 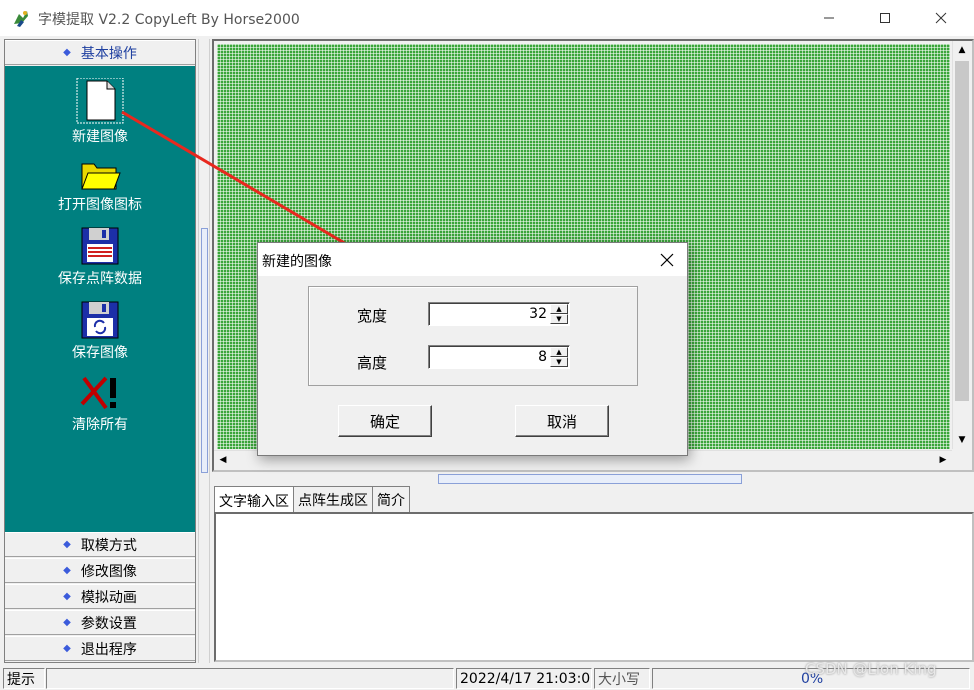 I want to click on tab-label: 文字输入区, so click(x=254, y=501).